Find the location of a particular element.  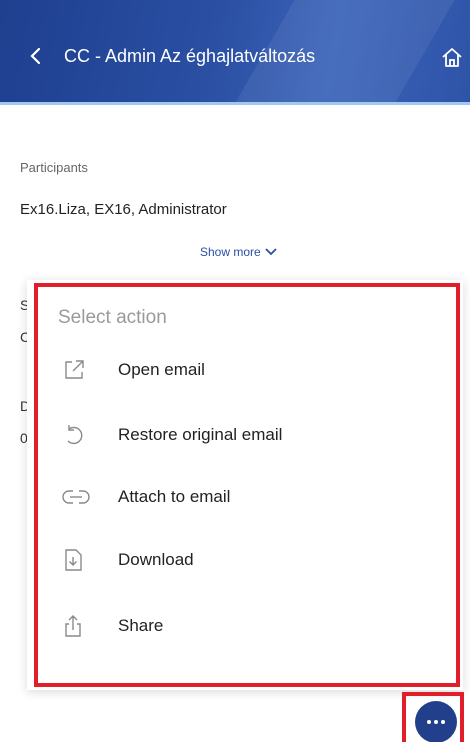

action-label: Download is located at coordinates (156, 559).